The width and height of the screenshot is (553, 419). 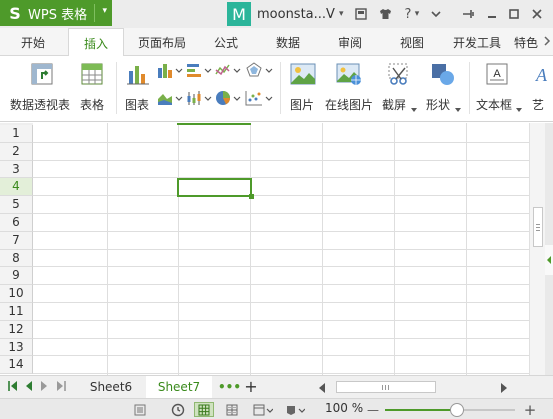 I want to click on chart-label: 图表, so click(x=137, y=105).